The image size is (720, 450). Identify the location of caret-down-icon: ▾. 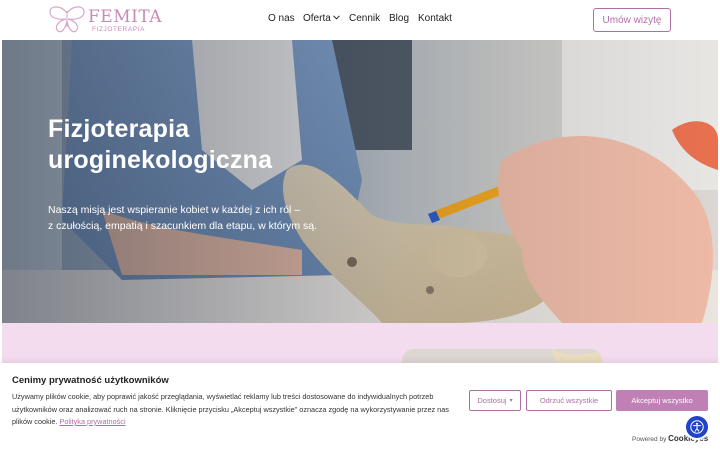
(511, 401).